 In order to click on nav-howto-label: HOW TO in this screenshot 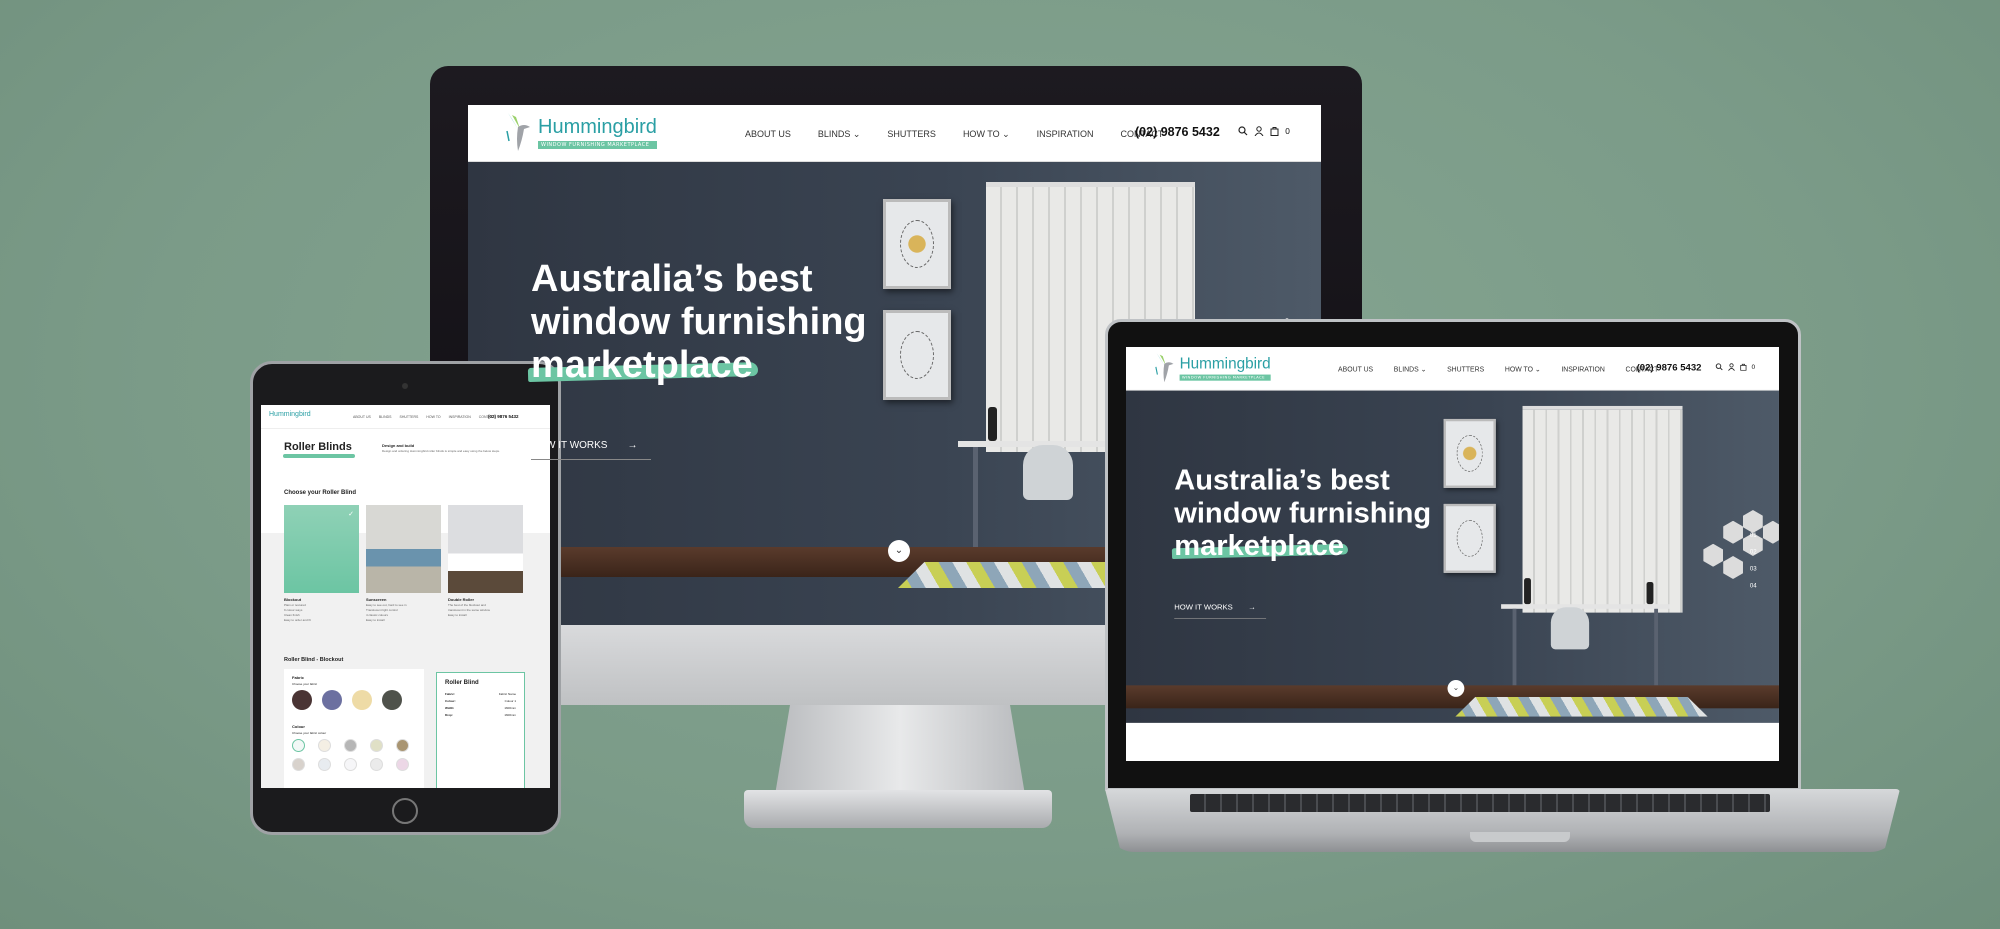, I will do `click(1518, 369)`.